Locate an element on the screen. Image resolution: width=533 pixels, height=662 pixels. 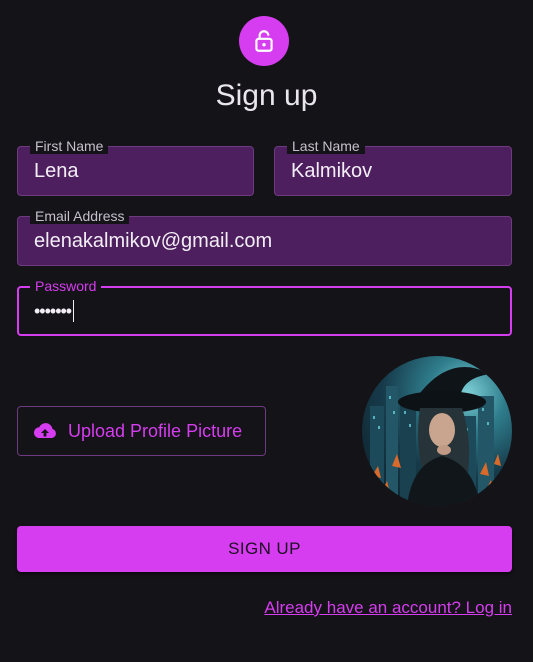
email-field: Email Address elenakalmikov@gmail.com is located at coordinates (264, 237).